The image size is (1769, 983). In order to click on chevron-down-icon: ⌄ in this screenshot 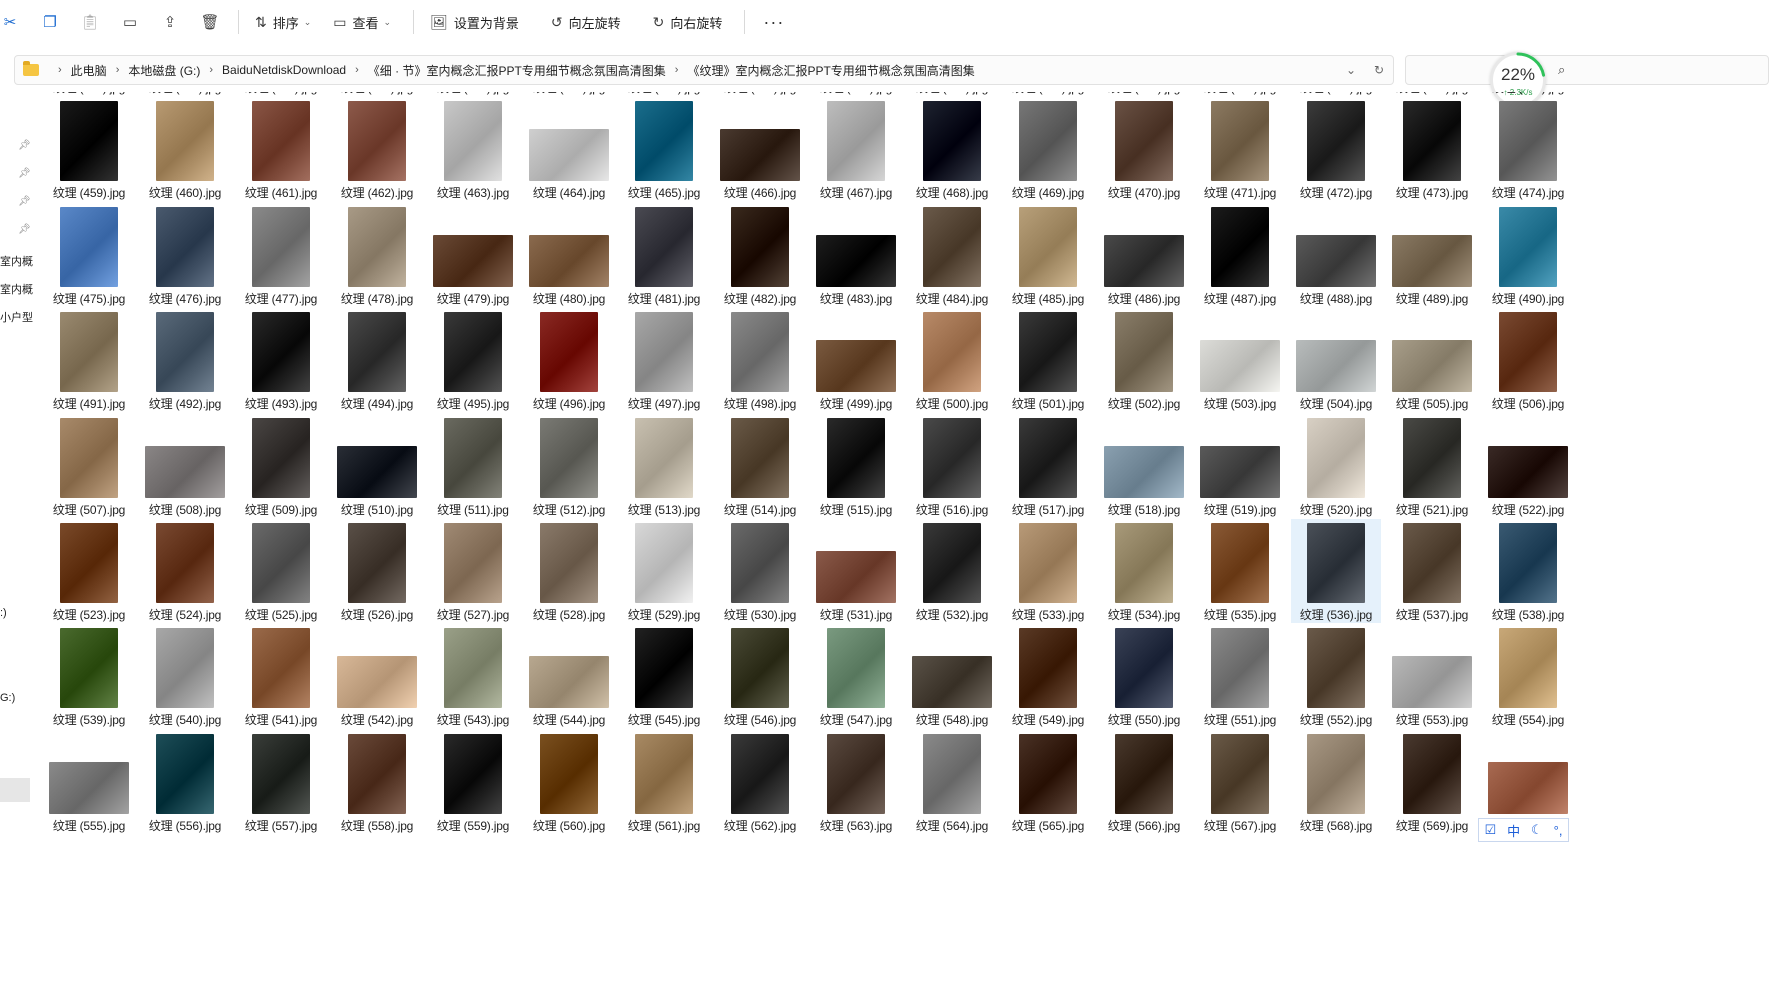, I will do `click(1351, 70)`.